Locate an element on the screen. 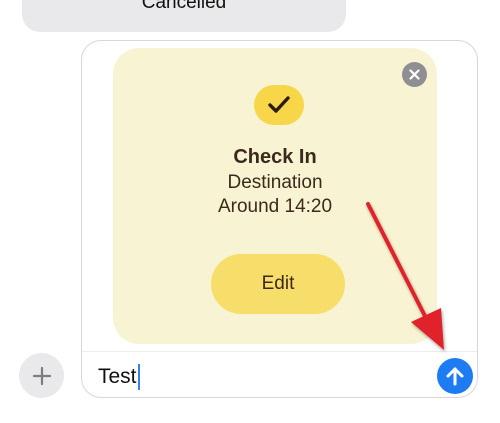 This screenshot has width=500, height=423. plus-icon is located at coordinates (41, 375).